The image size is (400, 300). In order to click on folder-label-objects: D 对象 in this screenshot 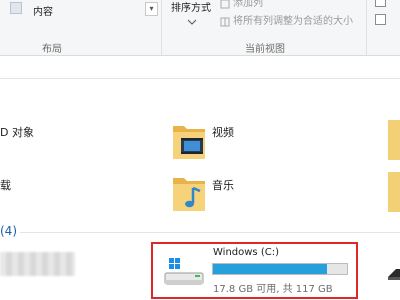, I will do `click(17, 132)`.